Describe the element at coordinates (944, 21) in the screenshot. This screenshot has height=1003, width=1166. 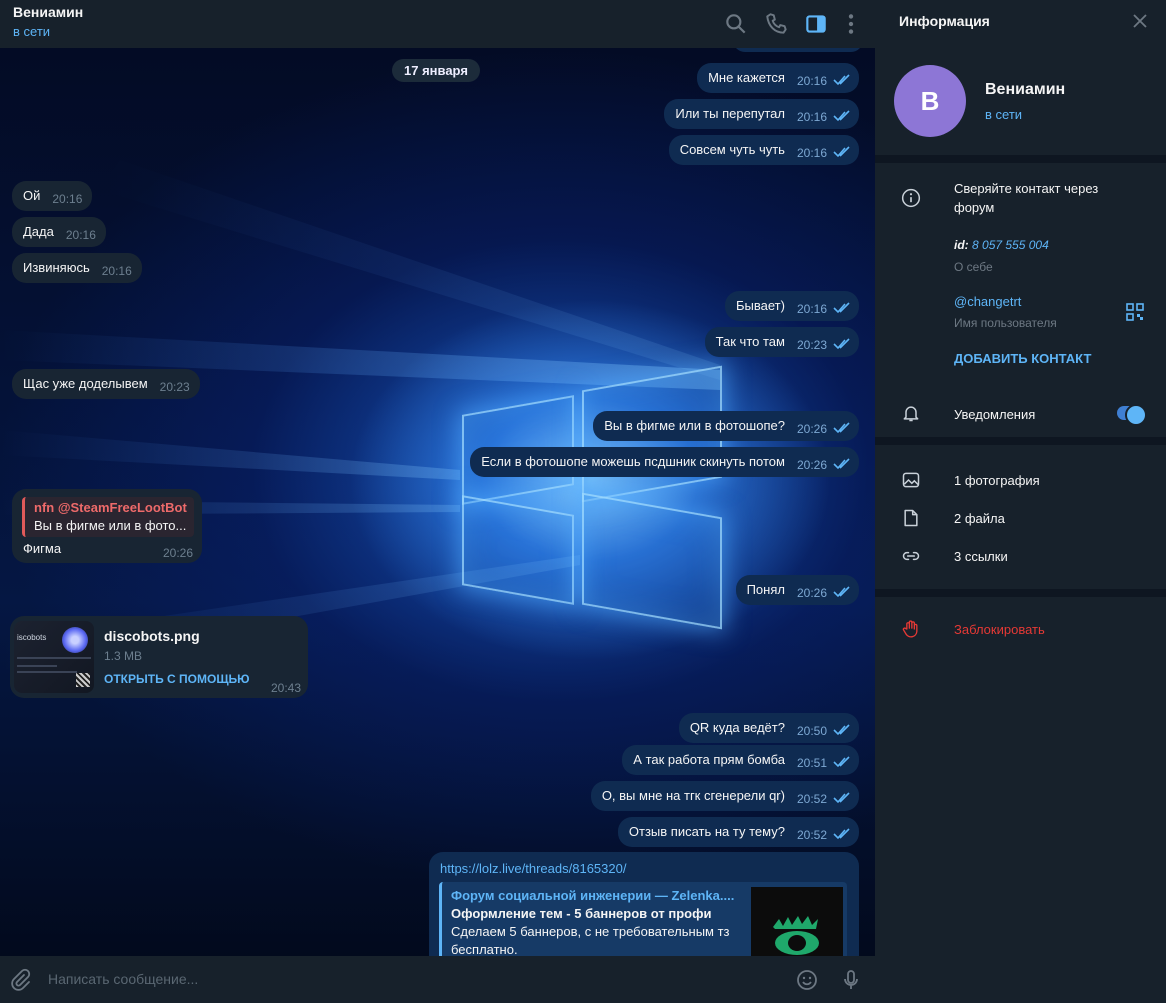
I see `info-title: Информация` at that location.